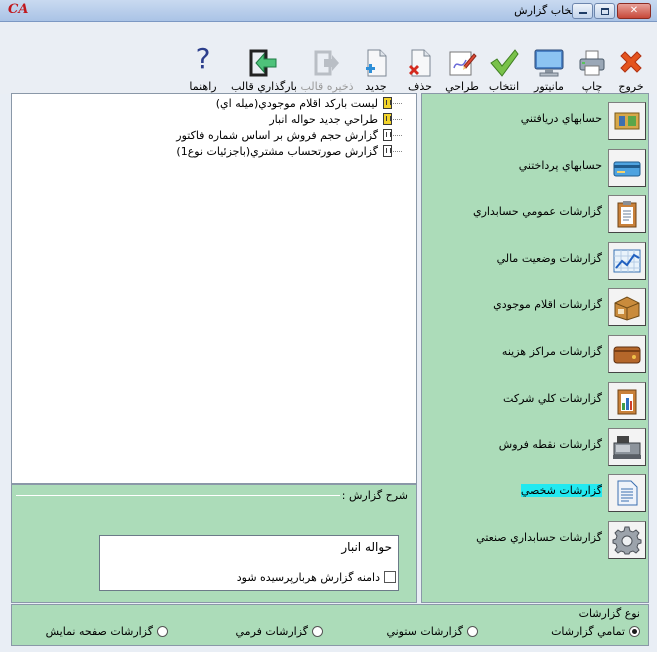  Describe the element at coordinates (549, 63) in the screenshot. I see `monitor-icon` at that location.